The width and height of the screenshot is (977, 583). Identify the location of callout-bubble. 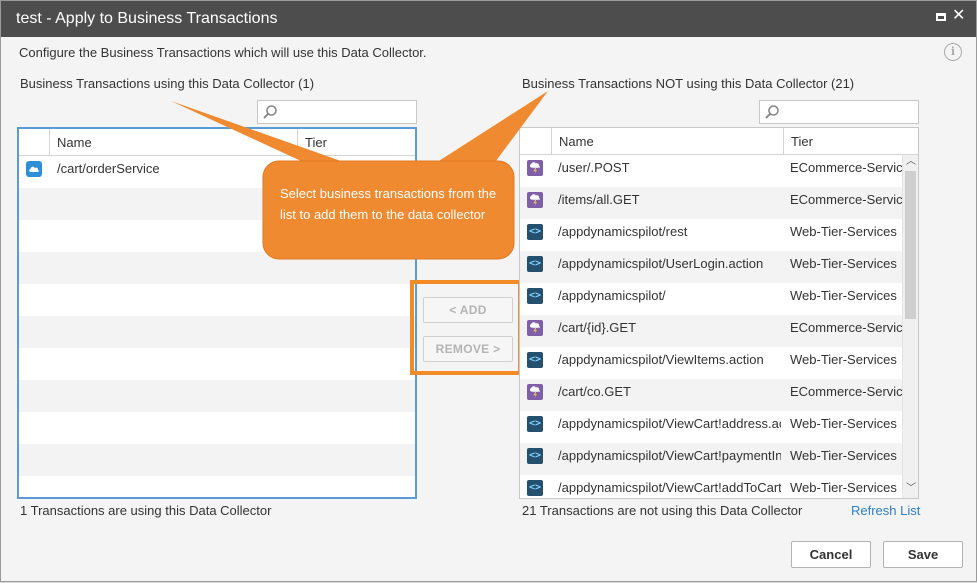
(359, 175).